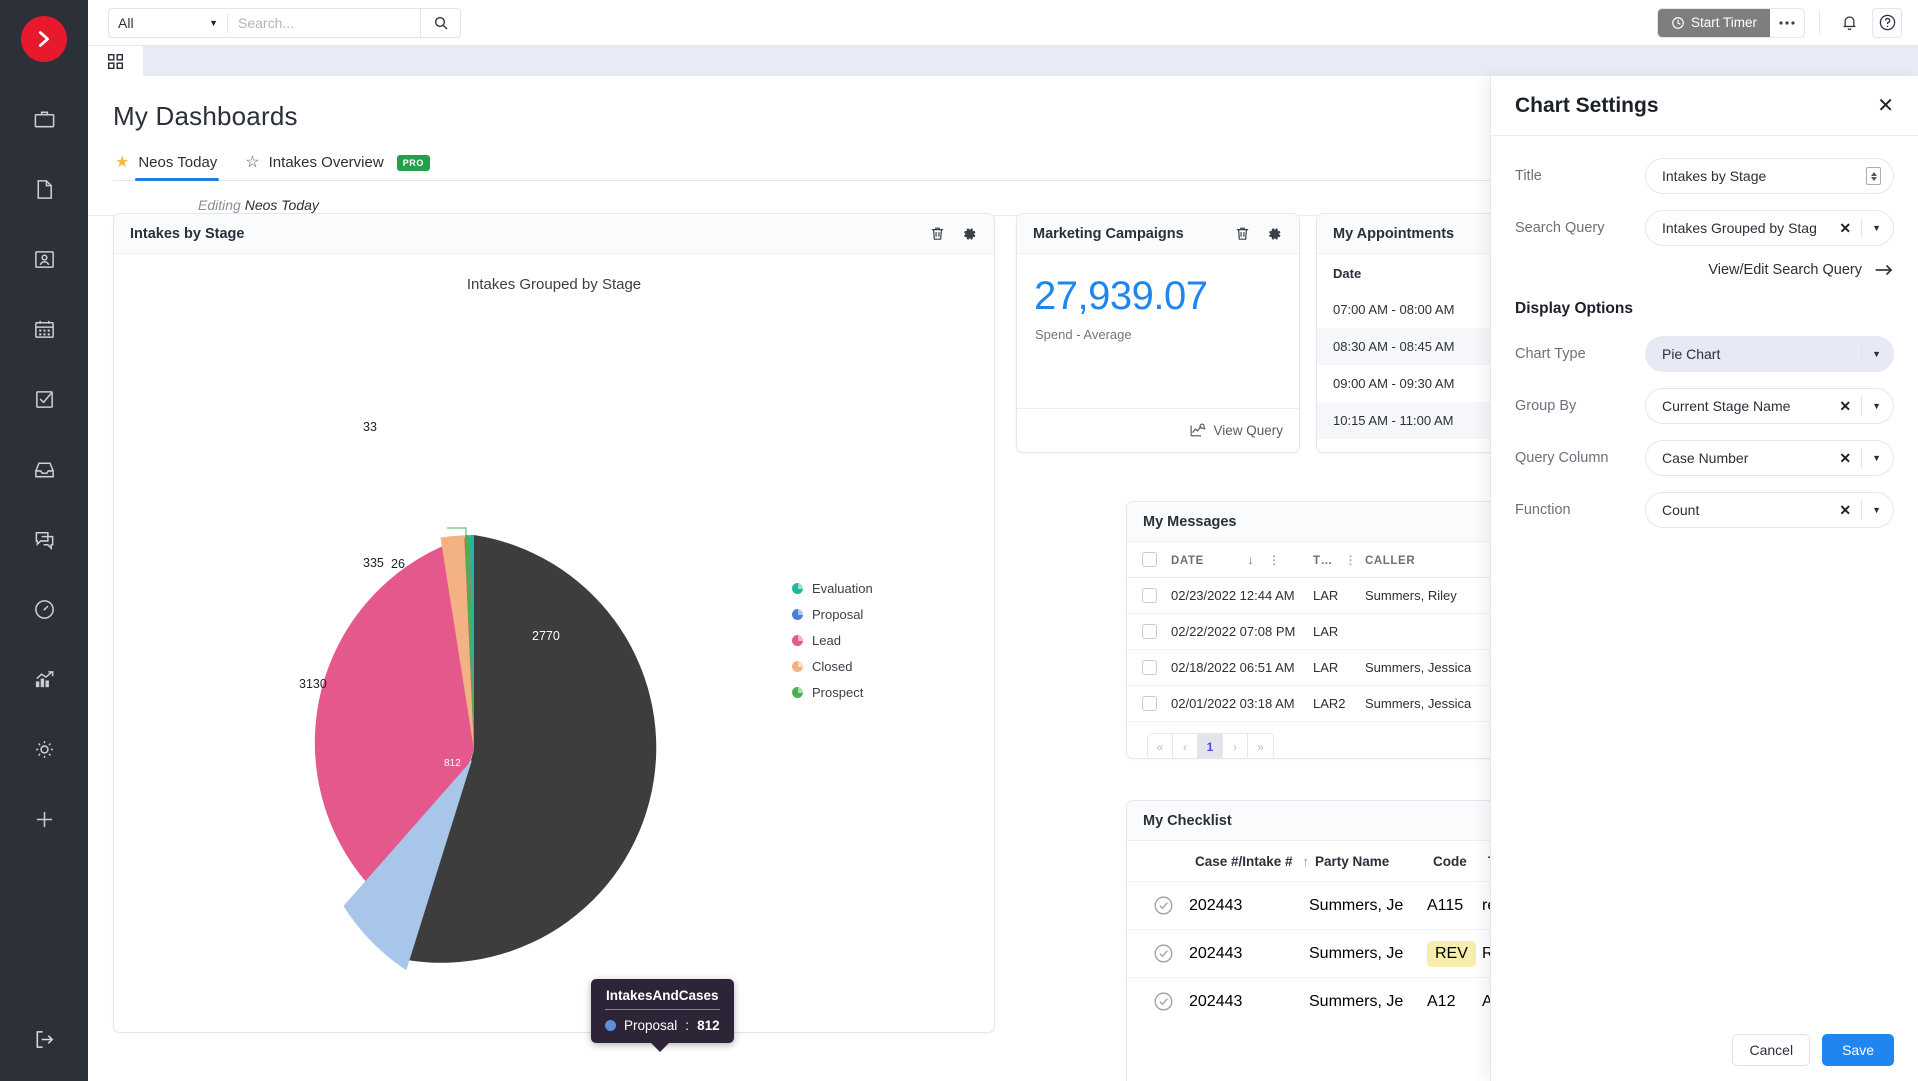  I want to click on legend-item: Lead, so click(832, 640).